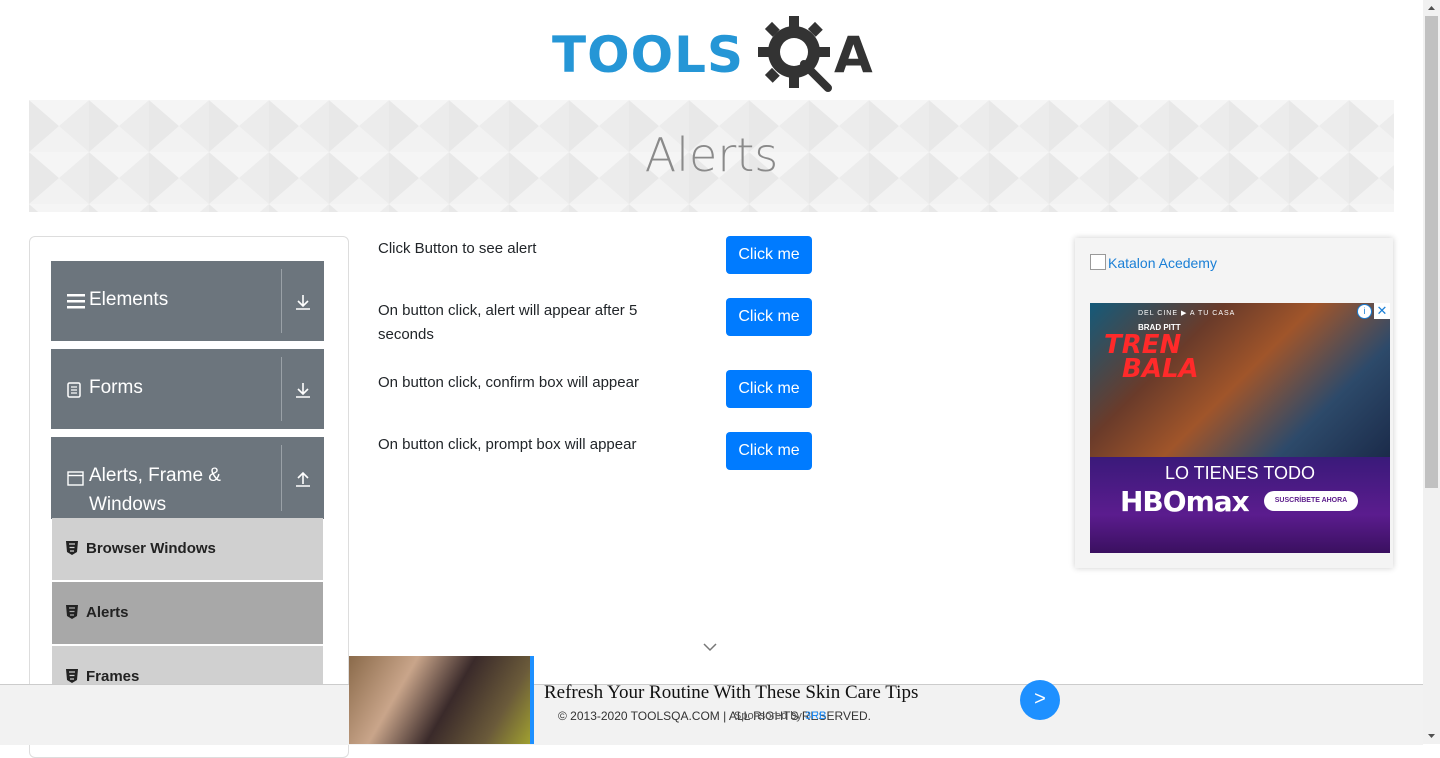 The height and width of the screenshot is (758, 1440). Describe the element at coordinates (1382, 311) in the screenshot. I see `ad-close-icon: ✕` at that location.